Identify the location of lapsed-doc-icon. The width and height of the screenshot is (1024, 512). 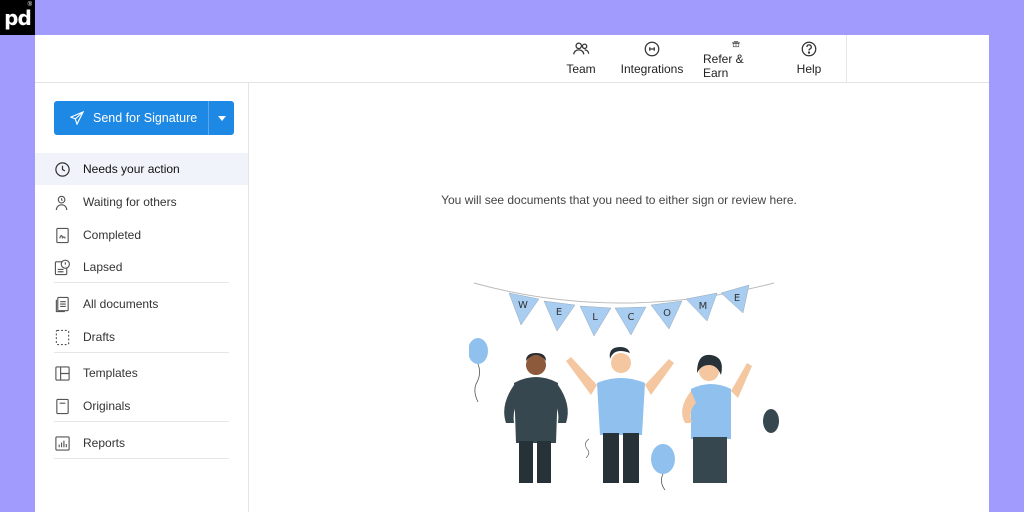
(62, 267).